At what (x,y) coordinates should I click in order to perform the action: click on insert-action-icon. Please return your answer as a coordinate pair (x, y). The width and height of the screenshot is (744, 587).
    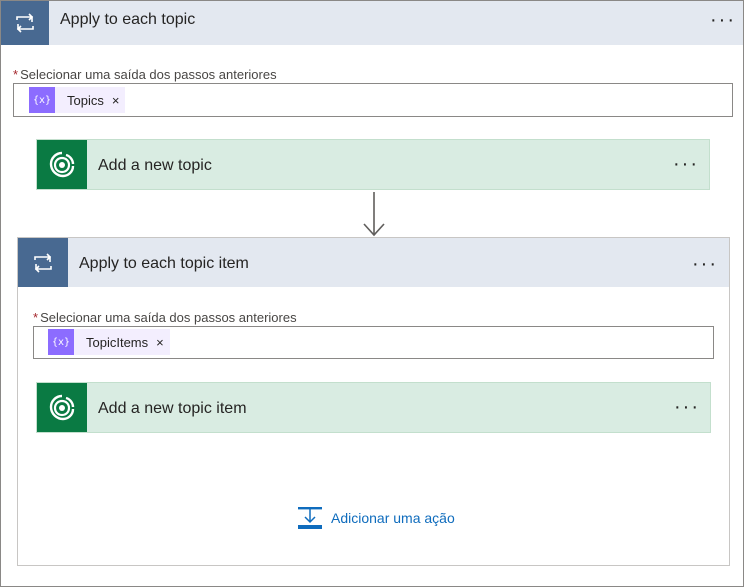
    Looking at the image, I should click on (310, 518).